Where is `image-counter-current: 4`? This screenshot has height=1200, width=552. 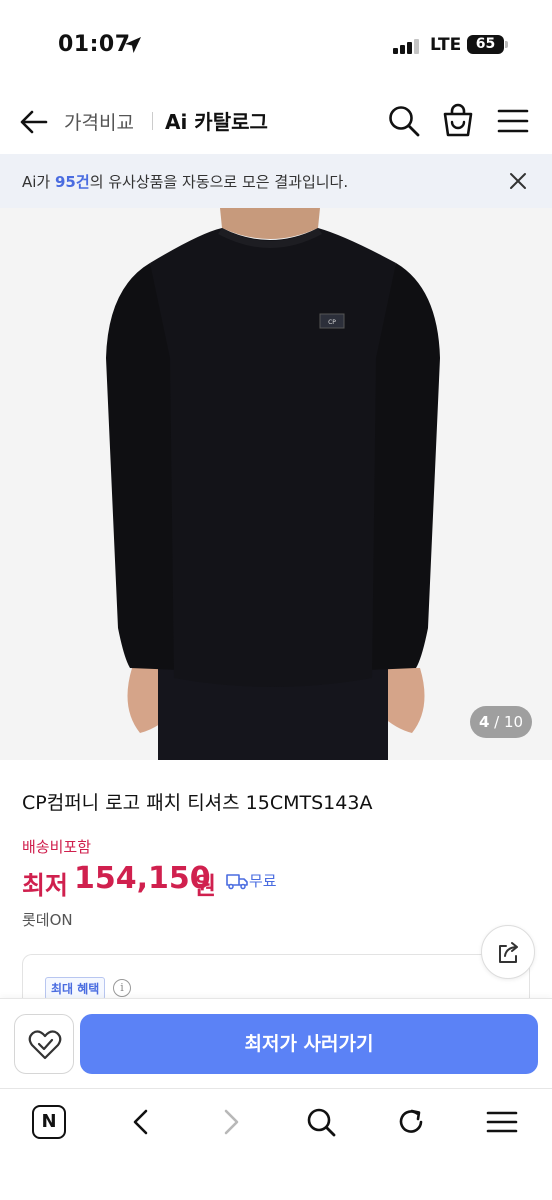 image-counter-current: 4 is located at coordinates (484, 722).